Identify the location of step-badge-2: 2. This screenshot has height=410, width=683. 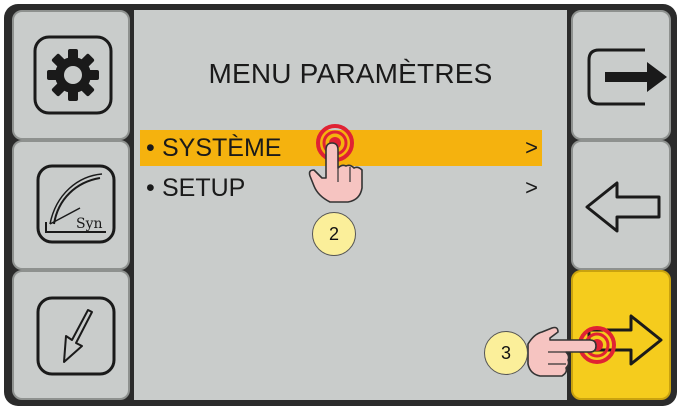
(334, 234).